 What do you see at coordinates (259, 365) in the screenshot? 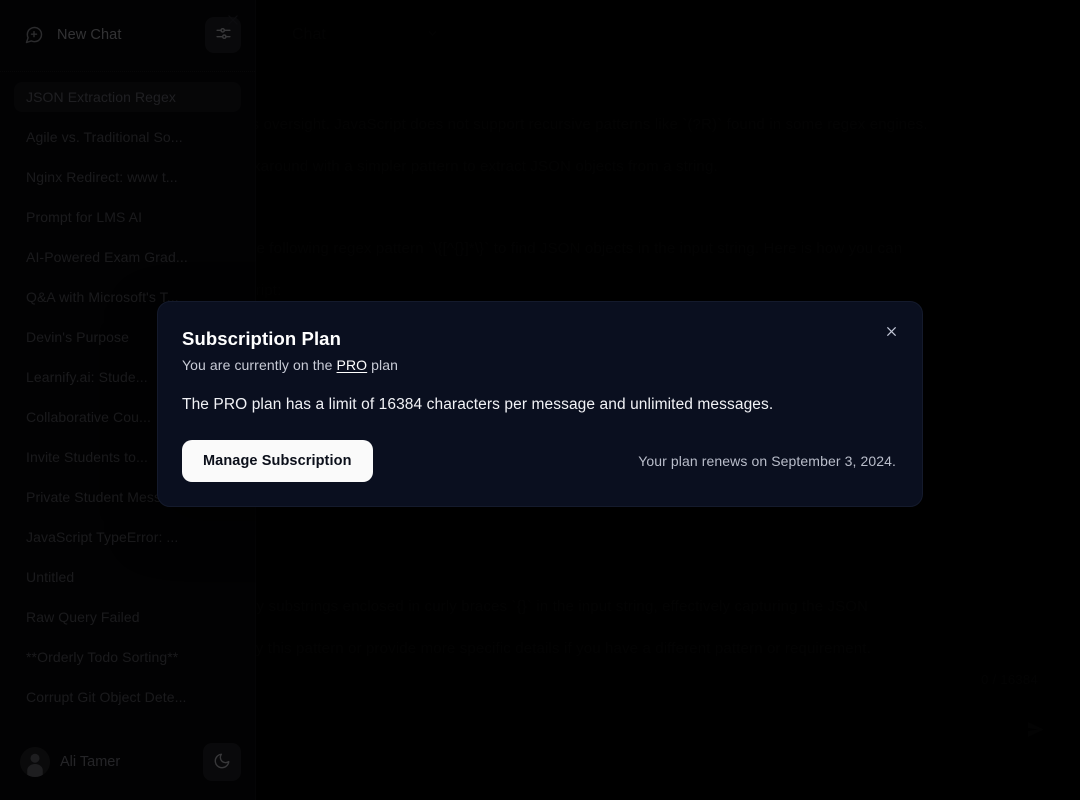
I see `modal-subtitle-prefix: You are currently on the` at bounding box center [259, 365].